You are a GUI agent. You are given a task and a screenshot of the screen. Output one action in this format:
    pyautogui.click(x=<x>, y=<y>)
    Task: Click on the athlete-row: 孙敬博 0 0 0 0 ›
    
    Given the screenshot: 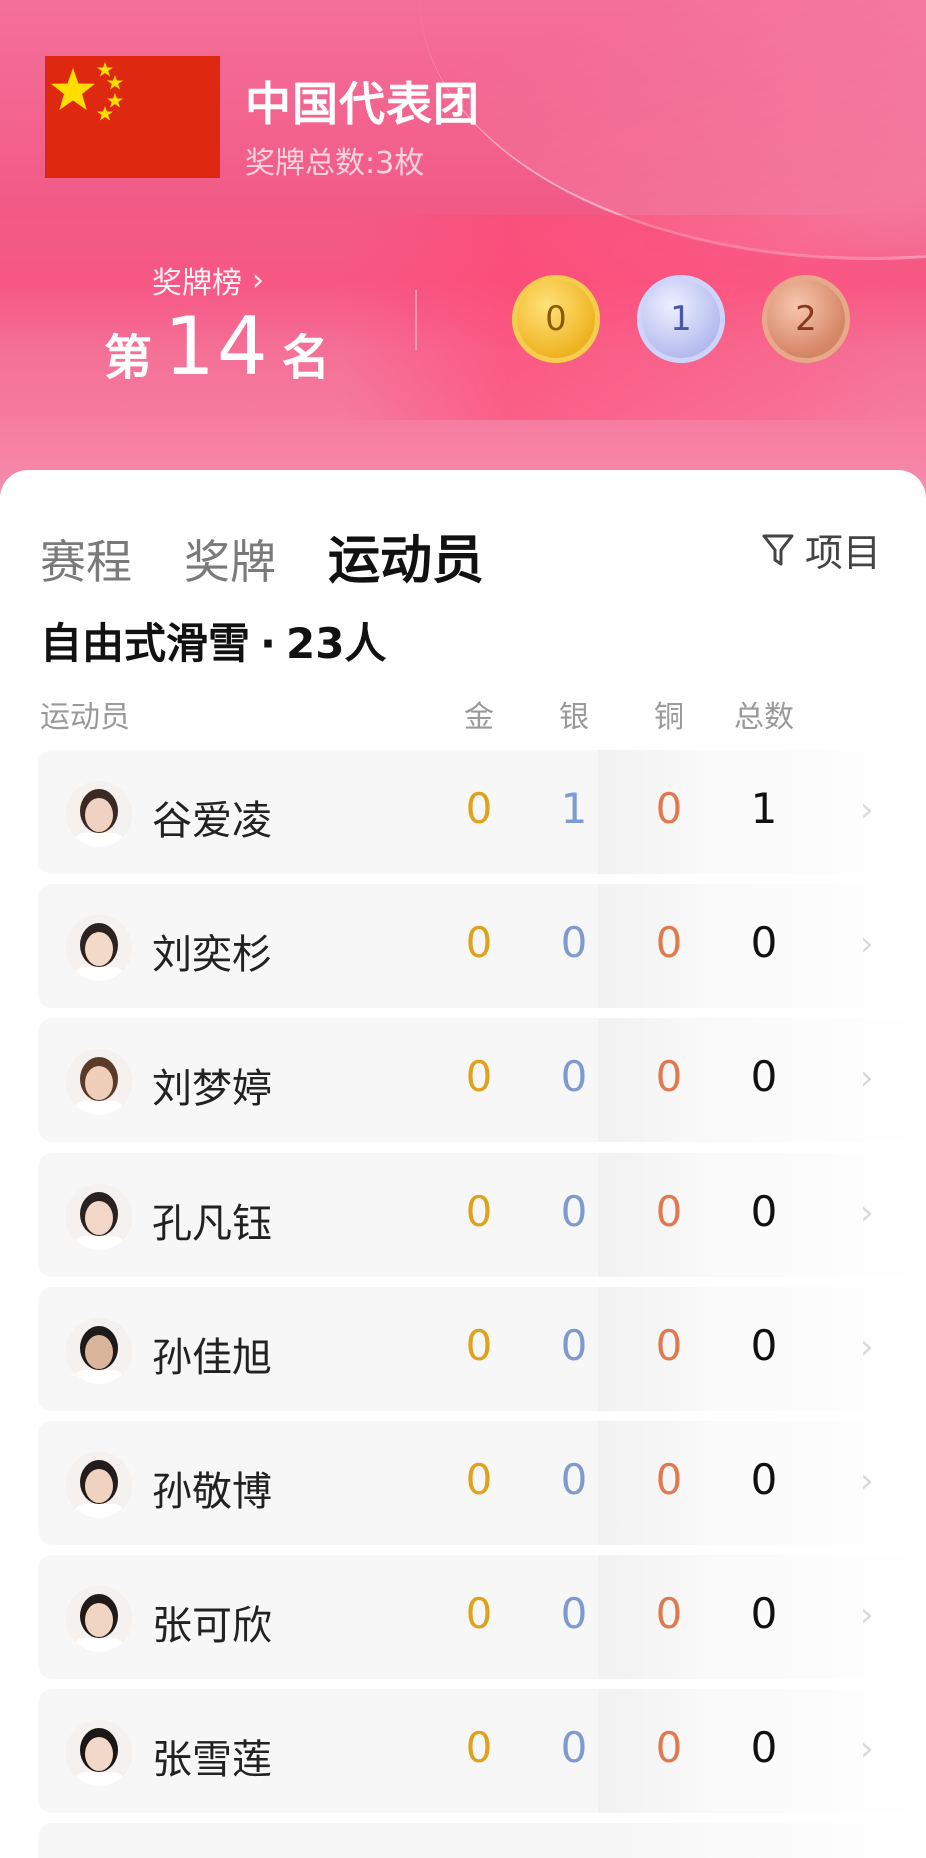 What is the action you would take?
    pyautogui.click(x=482, y=1483)
    